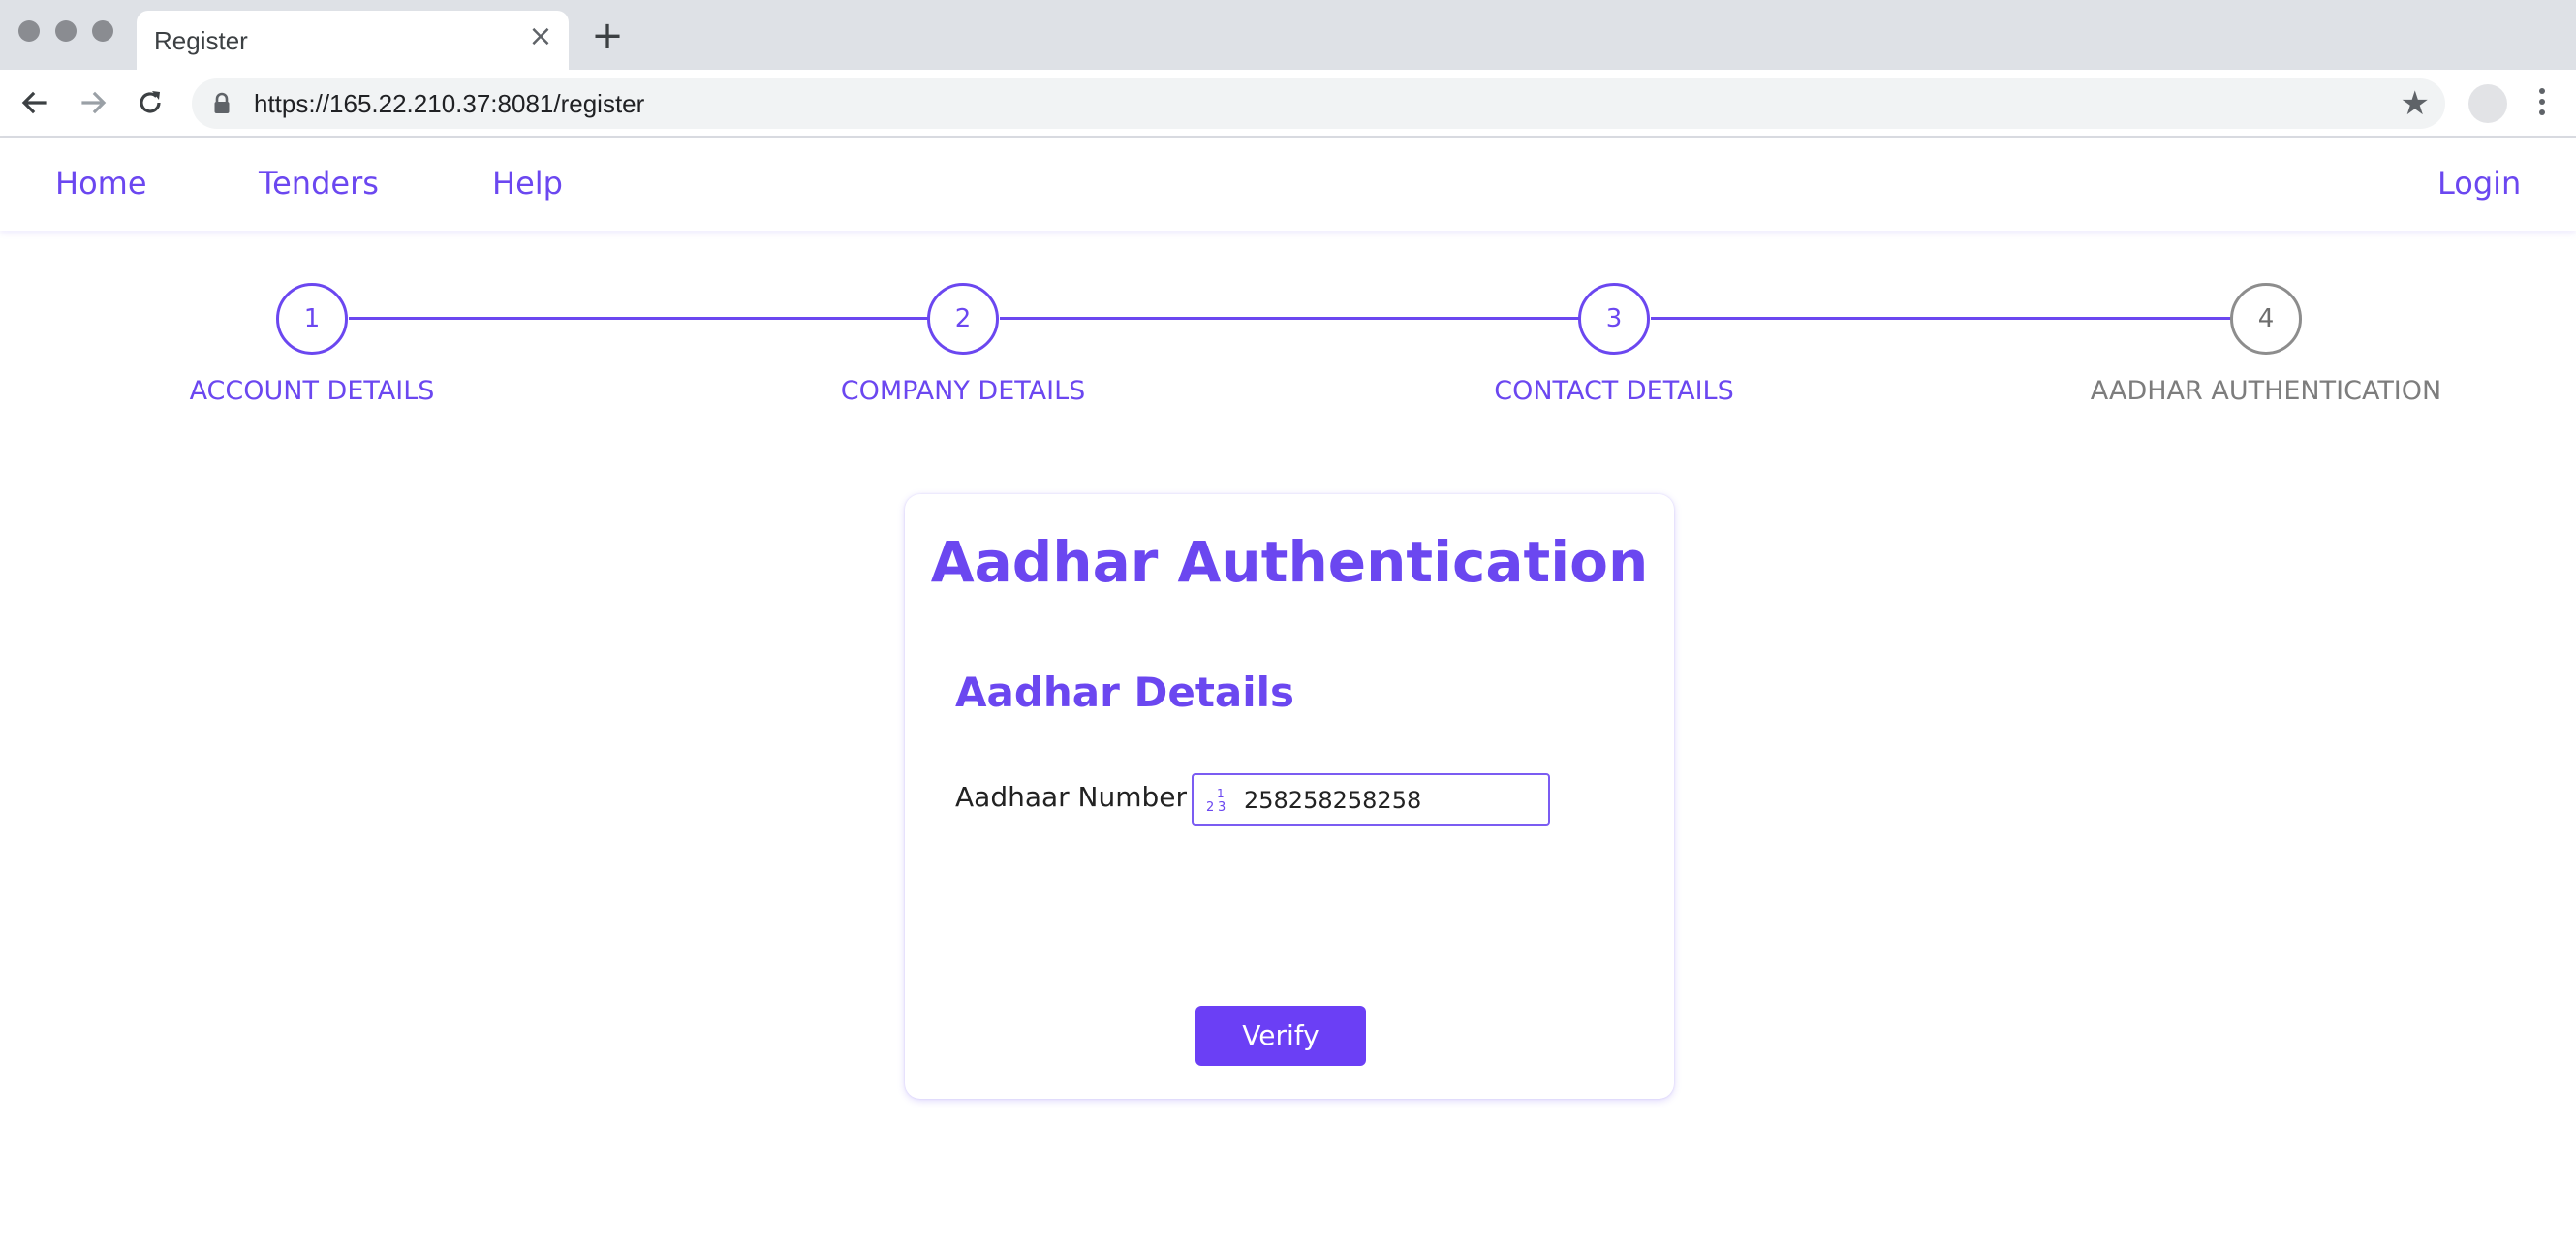  What do you see at coordinates (1280, 1036) in the screenshot?
I see `verify-button: Verify` at bounding box center [1280, 1036].